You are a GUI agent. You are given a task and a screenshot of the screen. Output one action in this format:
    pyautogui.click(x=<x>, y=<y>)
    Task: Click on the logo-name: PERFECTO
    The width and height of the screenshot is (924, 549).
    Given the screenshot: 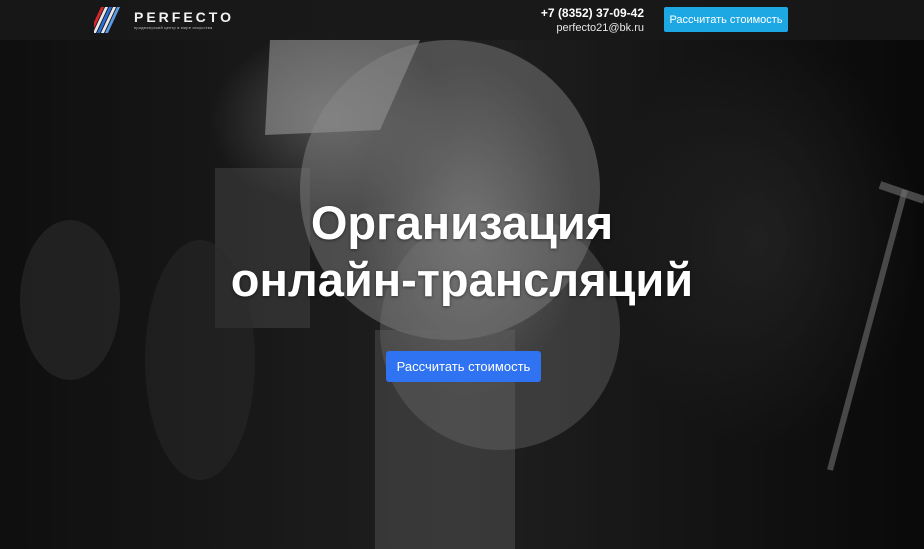 What is the action you would take?
    pyautogui.click(x=184, y=16)
    